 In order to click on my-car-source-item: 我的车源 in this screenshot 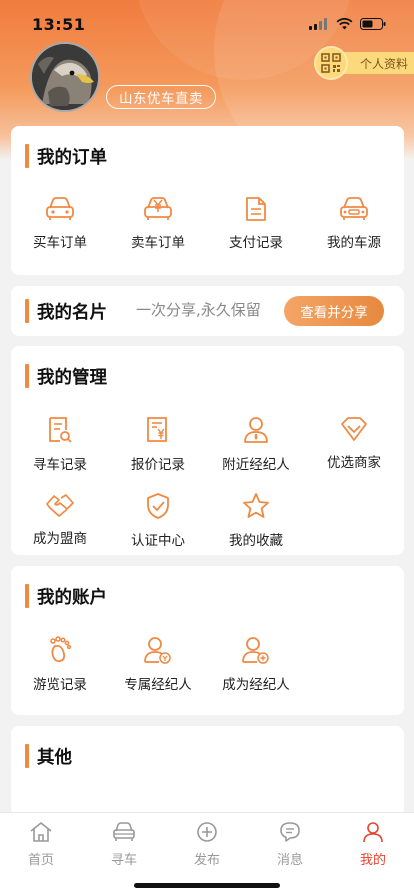, I will do `click(354, 223)`.